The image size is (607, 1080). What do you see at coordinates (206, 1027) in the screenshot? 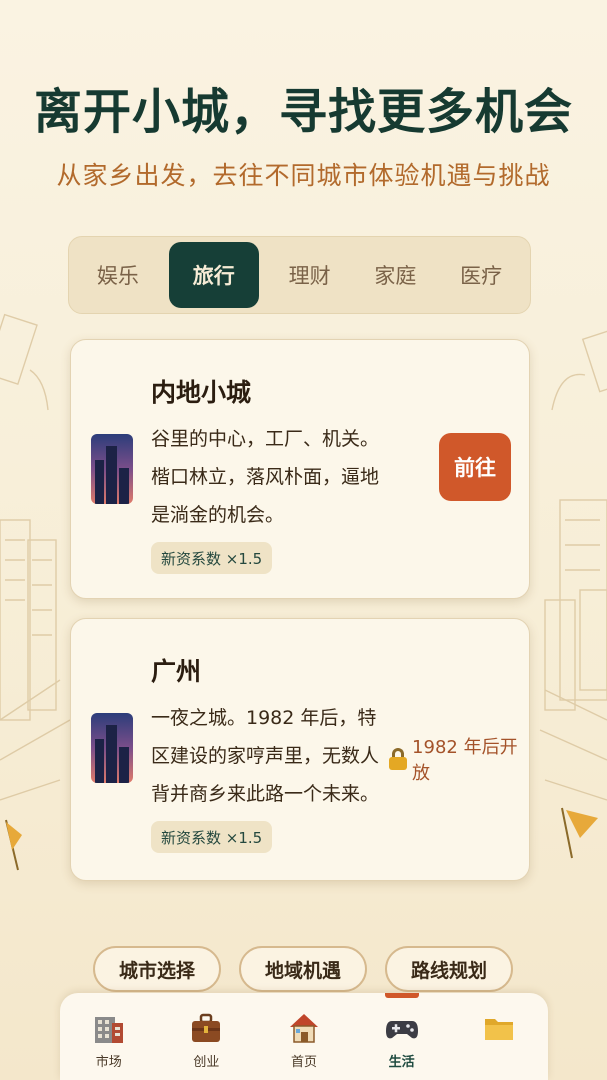
I see `briefcase-icon` at bounding box center [206, 1027].